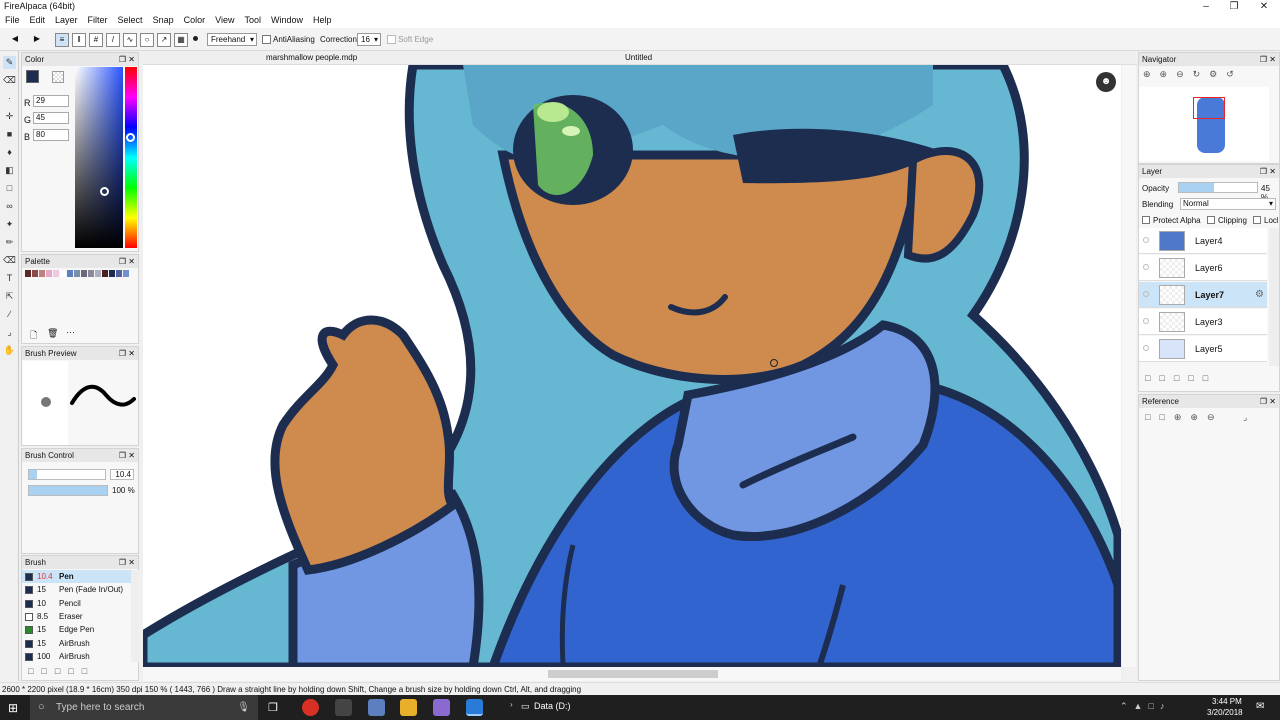  Describe the element at coordinates (1184, 417) in the screenshot. I see `reference-toolbar-icons: □□⊕⊕⊖` at that location.